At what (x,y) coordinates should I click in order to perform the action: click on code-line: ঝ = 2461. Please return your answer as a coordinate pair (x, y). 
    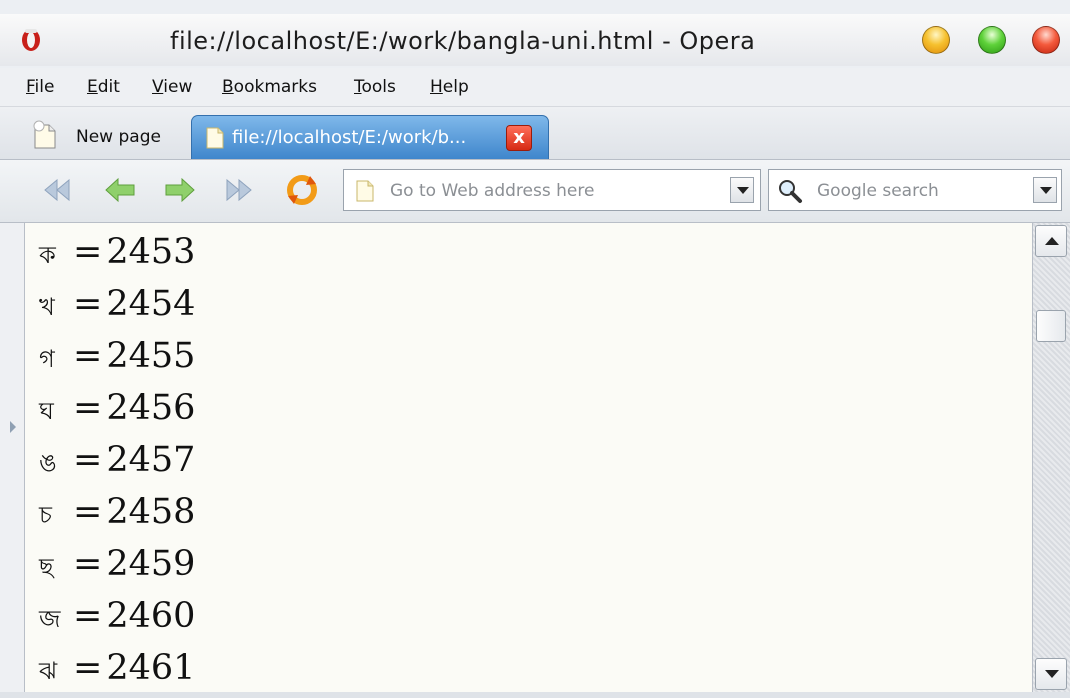
    Looking at the image, I should click on (117, 668).